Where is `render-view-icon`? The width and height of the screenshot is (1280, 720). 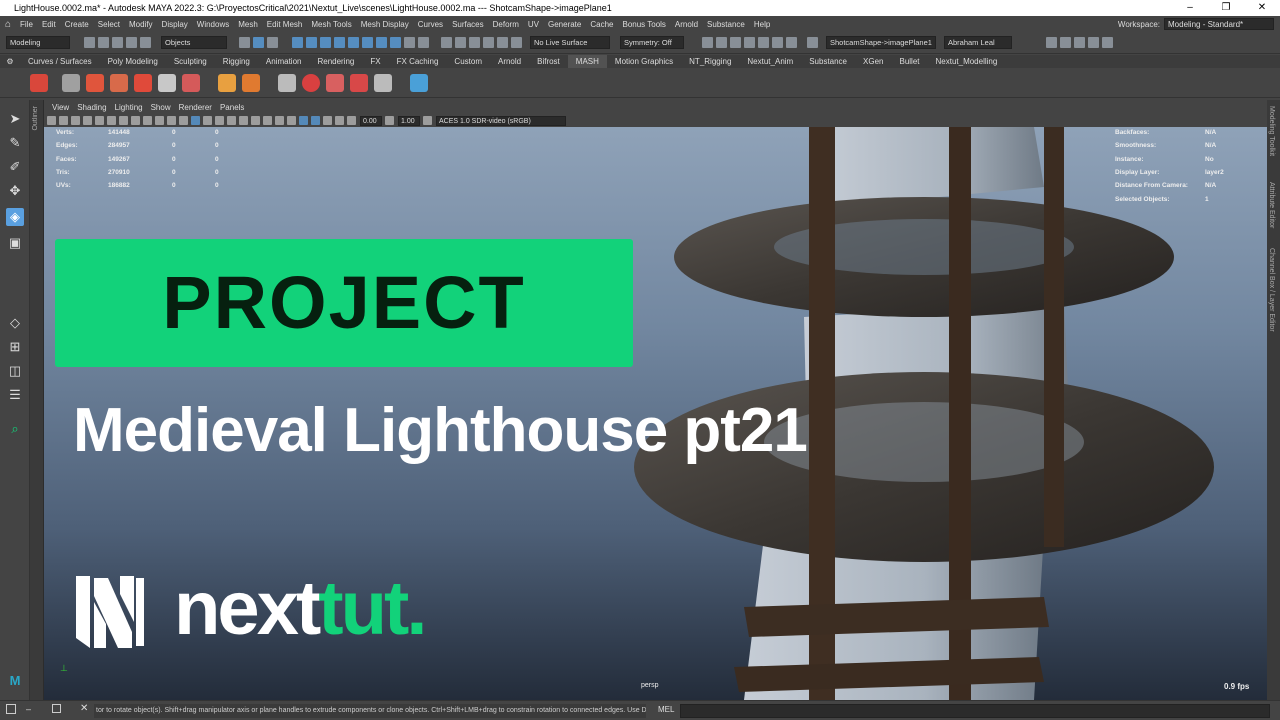
render-view-icon is located at coordinates (707, 42).